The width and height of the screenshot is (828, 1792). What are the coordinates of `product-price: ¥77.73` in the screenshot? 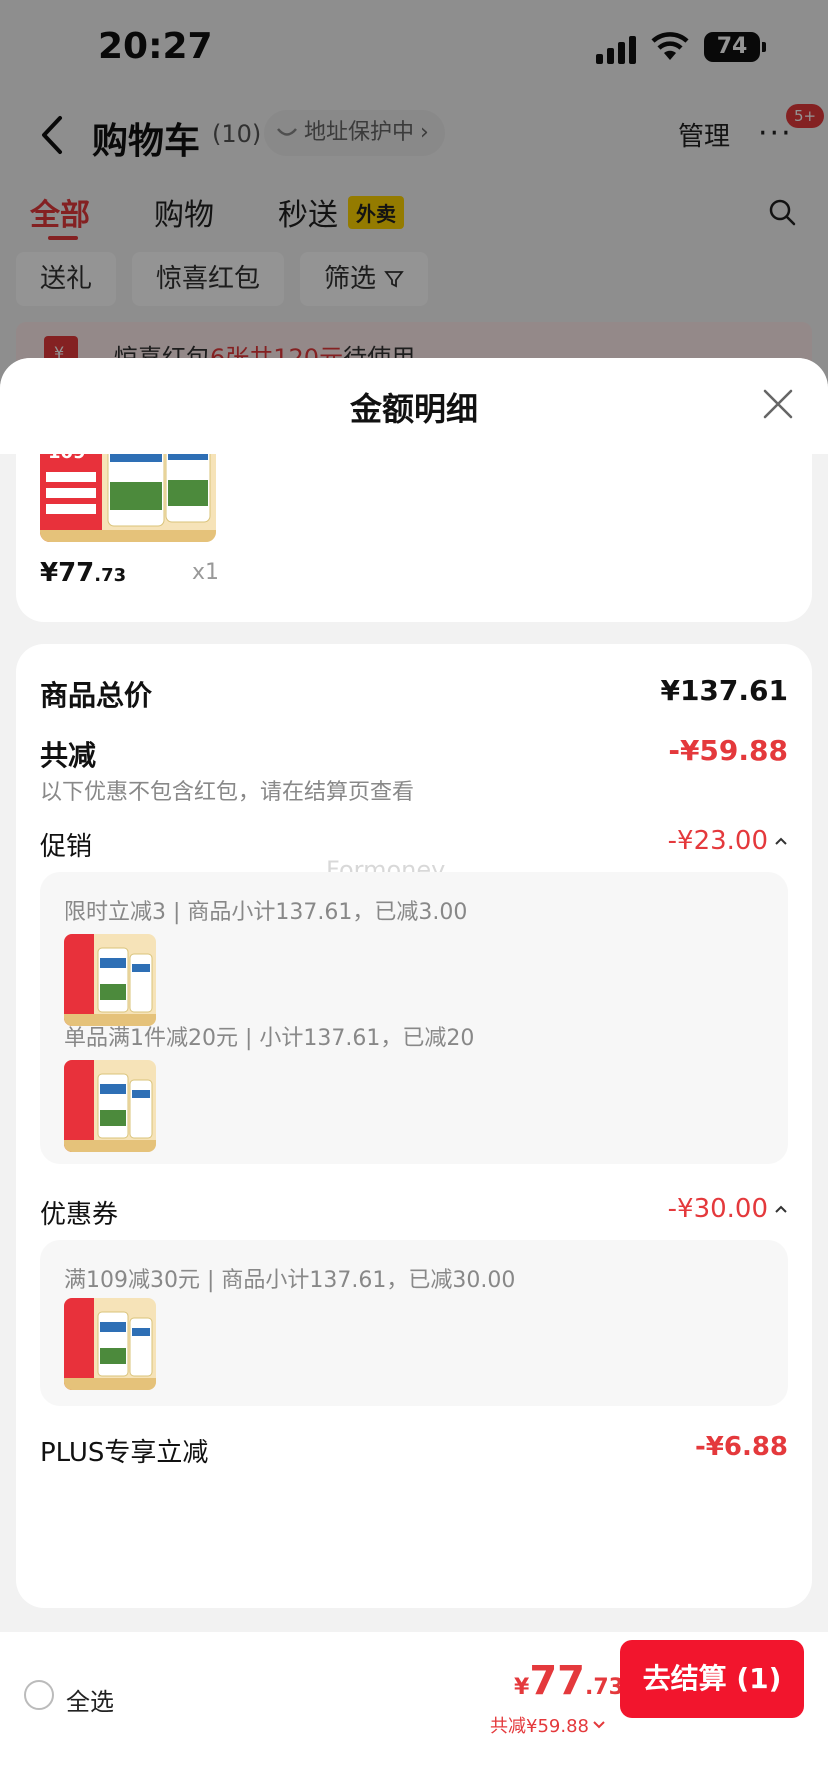 It's located at (83, 573).